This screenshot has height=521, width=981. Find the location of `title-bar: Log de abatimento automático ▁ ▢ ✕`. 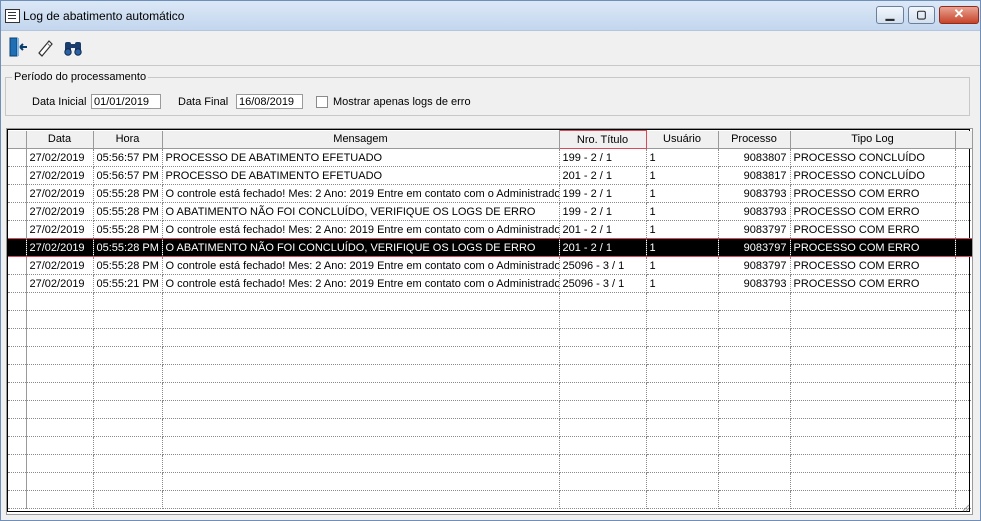

title-bar: Log de abatimento automático ▁ ▢ ✕ is located at coordinates (490, 16).